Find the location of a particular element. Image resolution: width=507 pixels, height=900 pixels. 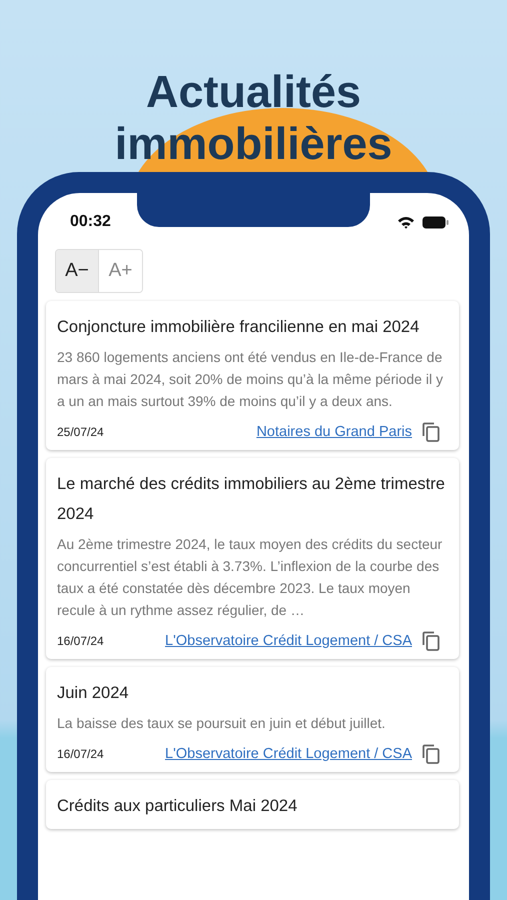

article-title: Conjoncture immobilière francilienne en mai 2024 is located at coordinates (238, 327).